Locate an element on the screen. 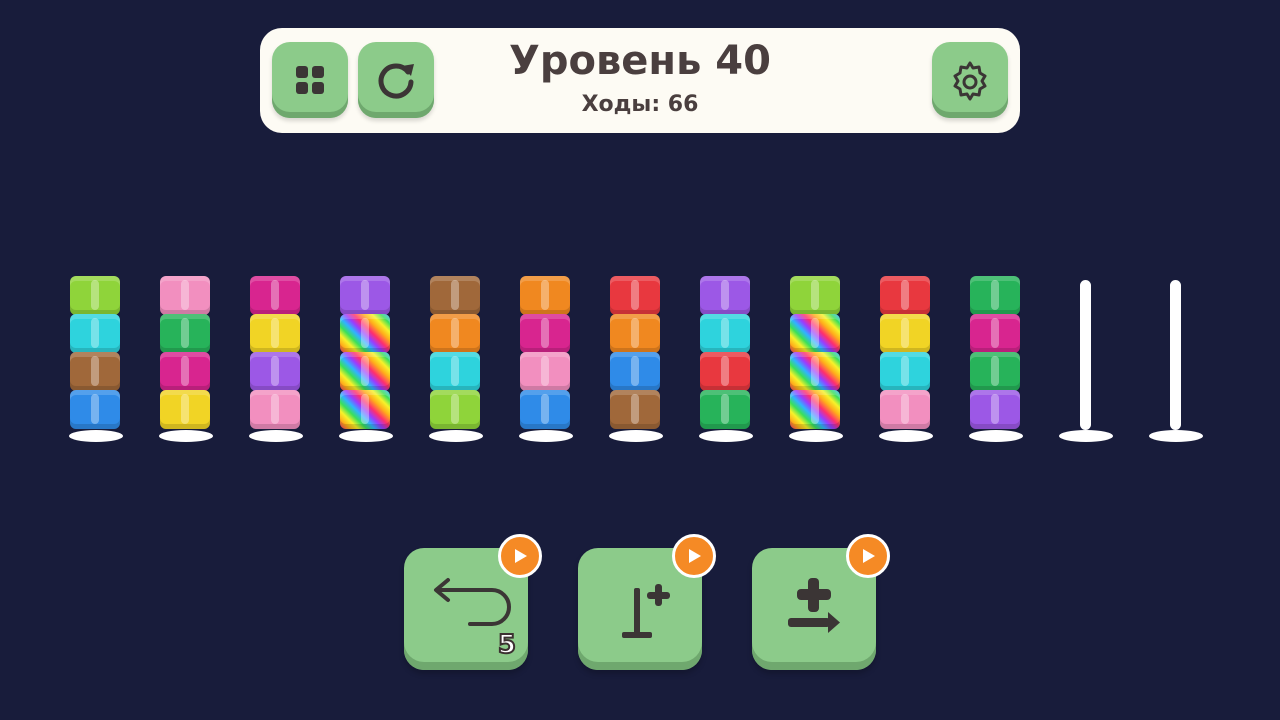 This screenshot has height=720, width=1280. add-block-button is located at coordinates (821, 602).